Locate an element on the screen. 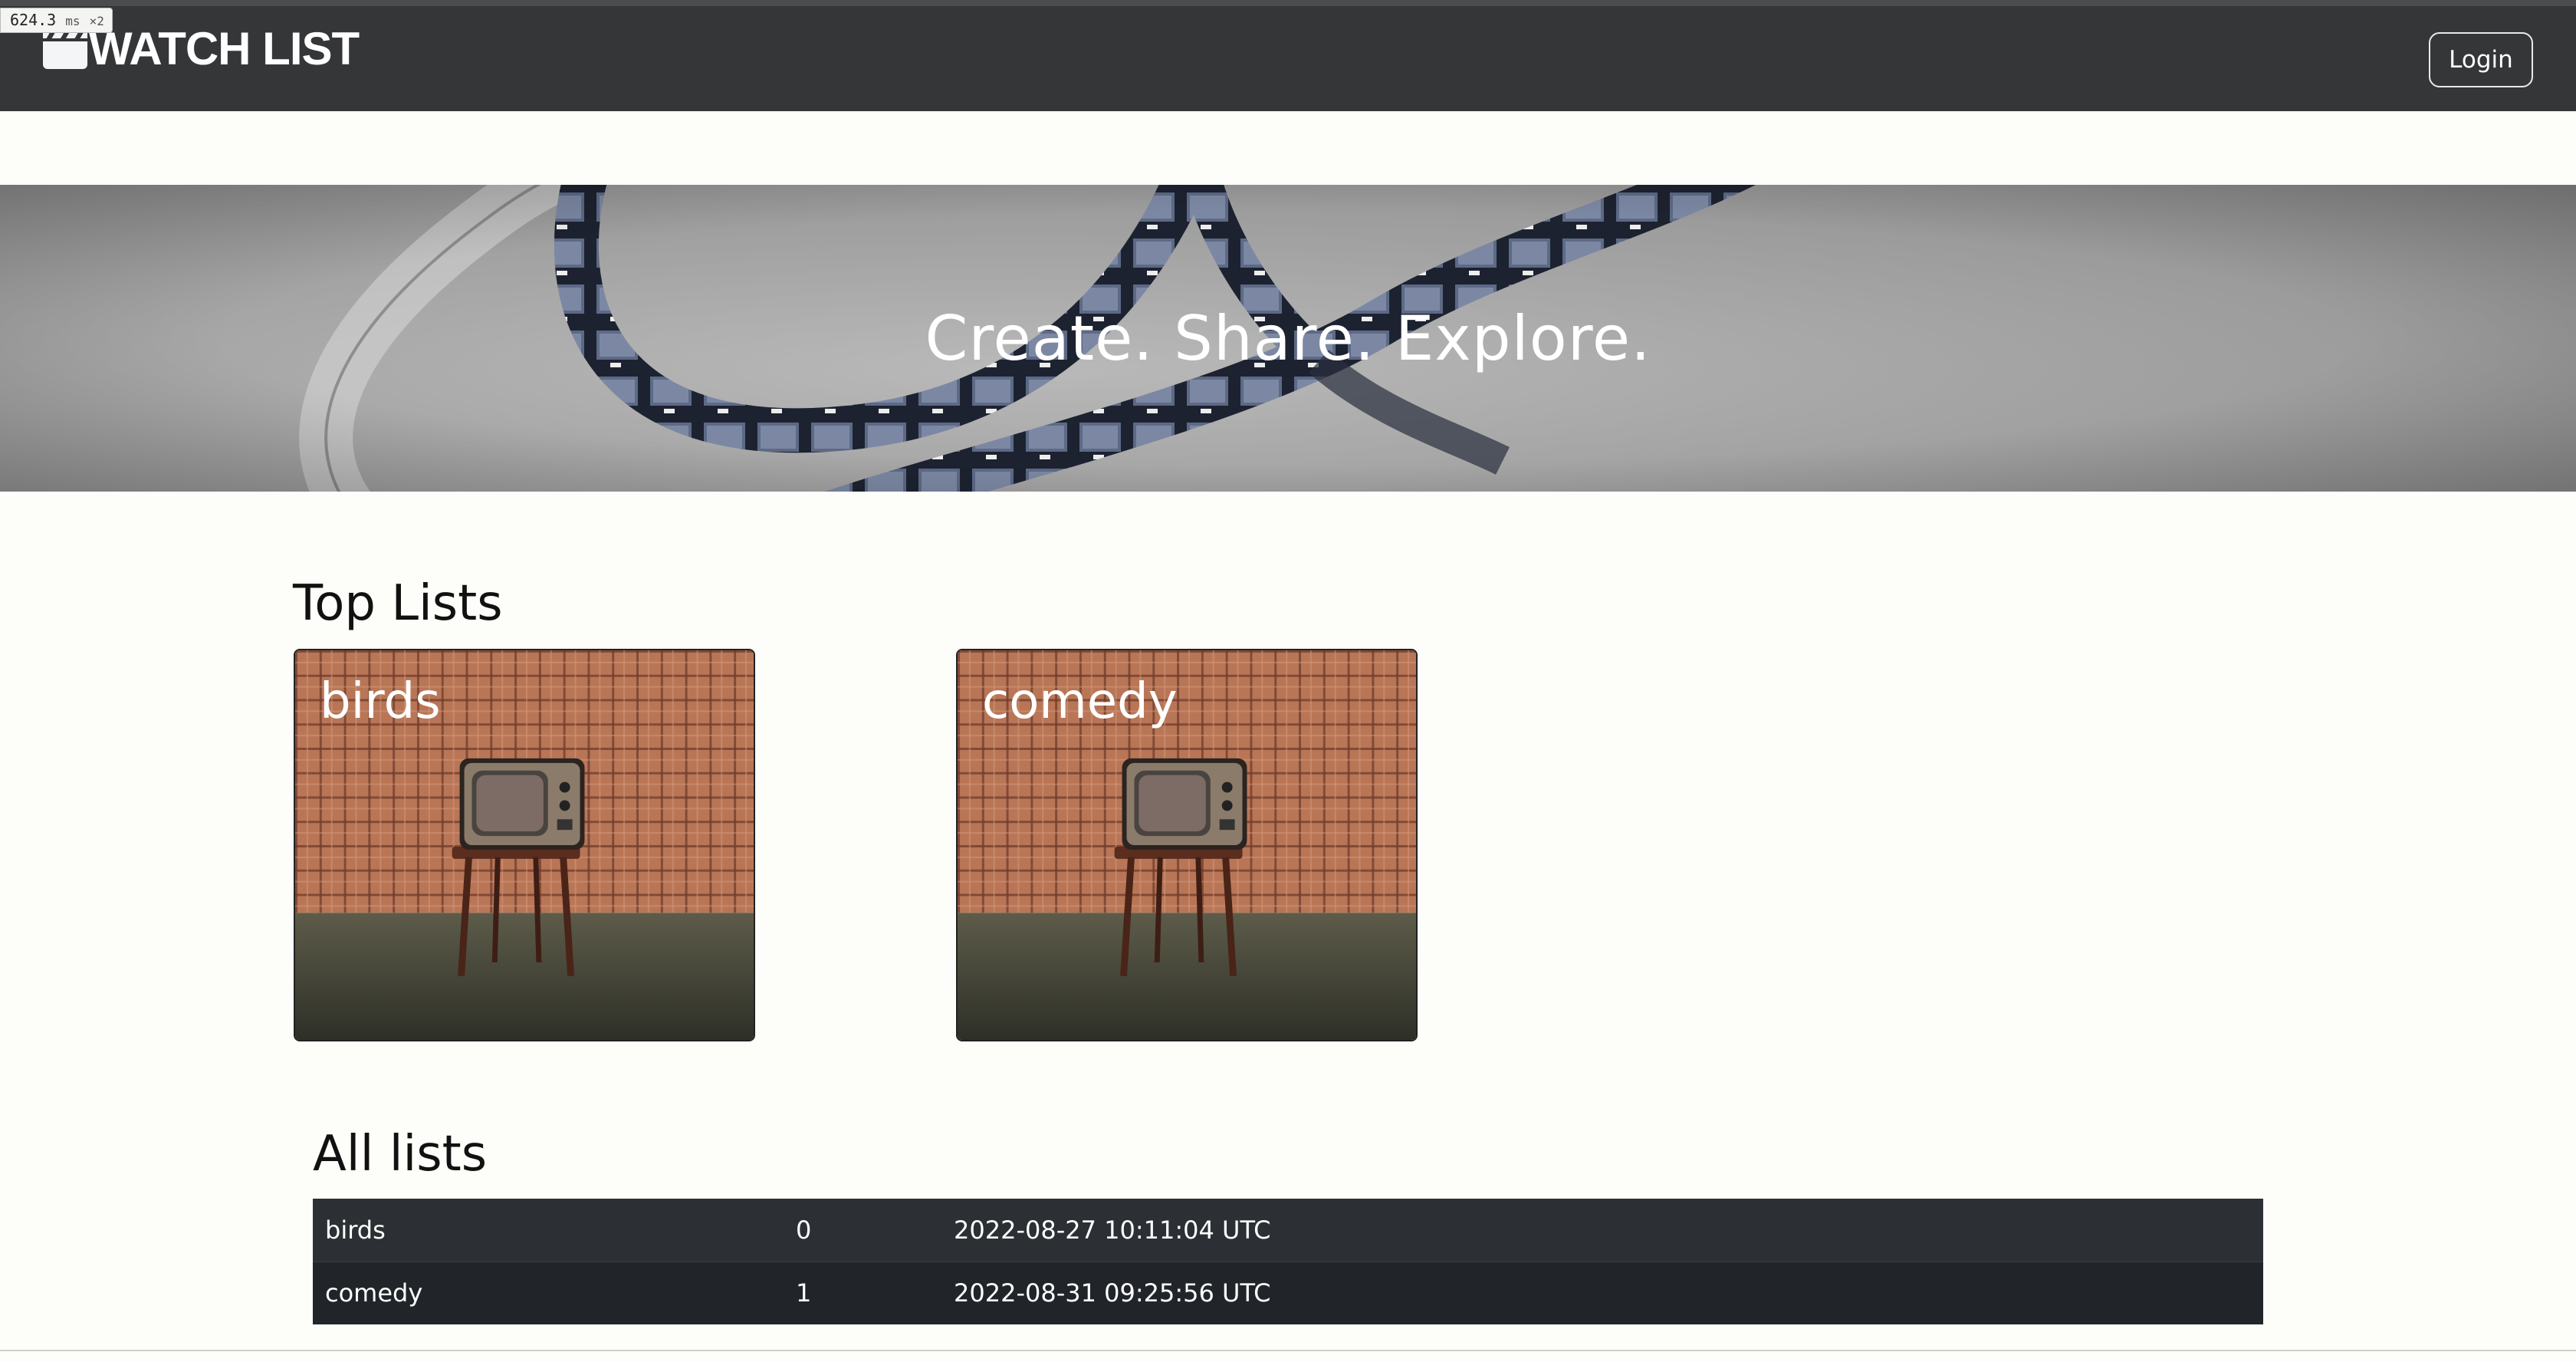 The image size is (2576, 1362). all-lists-heading: All lists is located at coordinates (401, 1154).